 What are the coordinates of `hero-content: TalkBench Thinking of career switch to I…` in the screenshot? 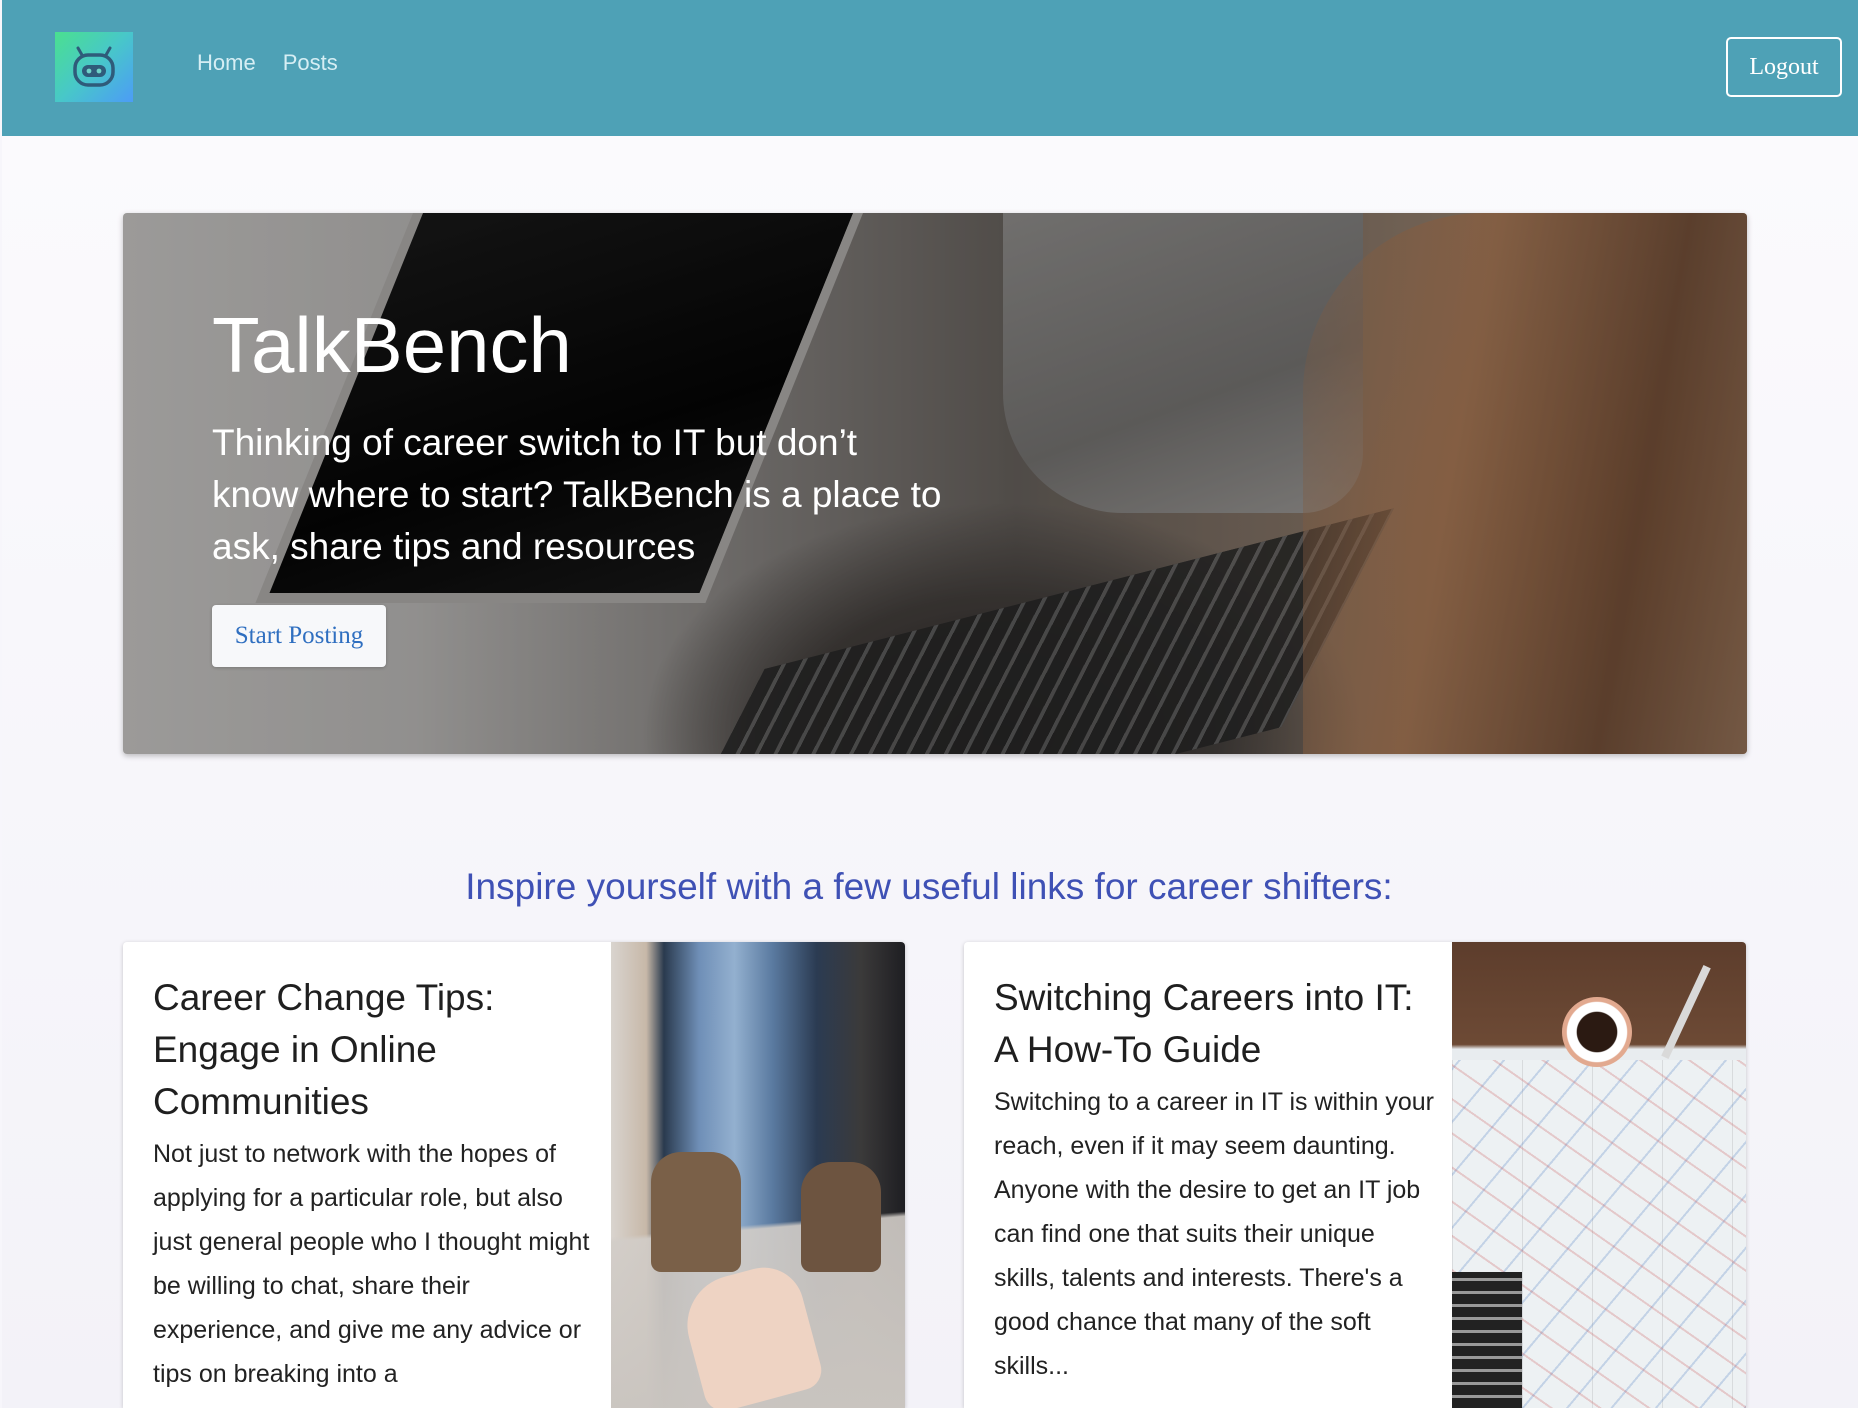 It's located at (592, 484).